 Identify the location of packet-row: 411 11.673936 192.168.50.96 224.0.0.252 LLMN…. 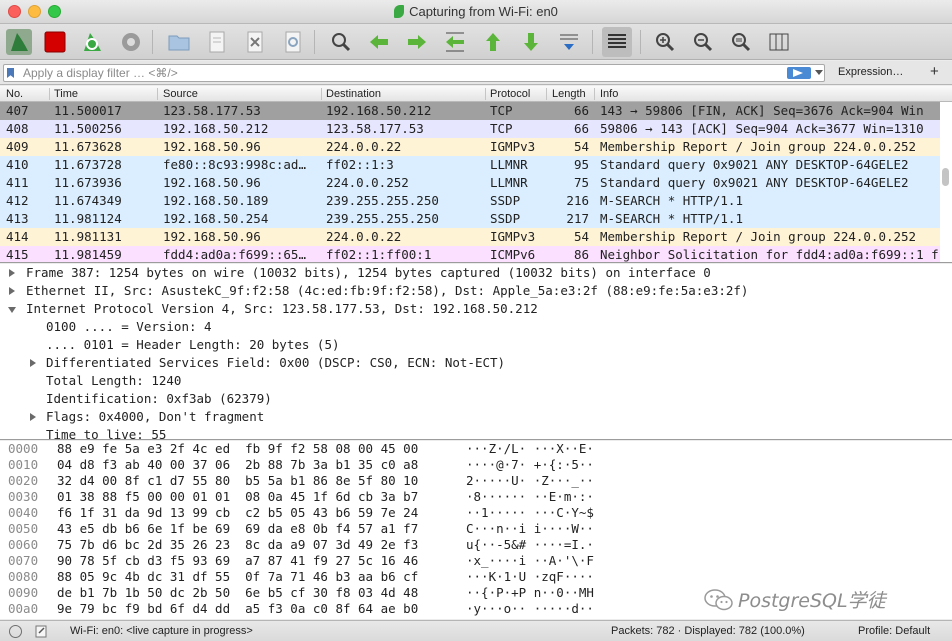
(470, 183).